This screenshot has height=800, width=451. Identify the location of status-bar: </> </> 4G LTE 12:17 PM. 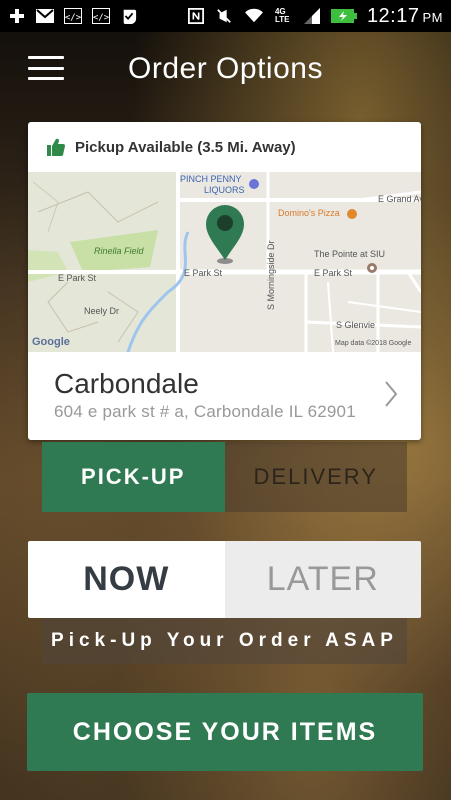
(225, 16).